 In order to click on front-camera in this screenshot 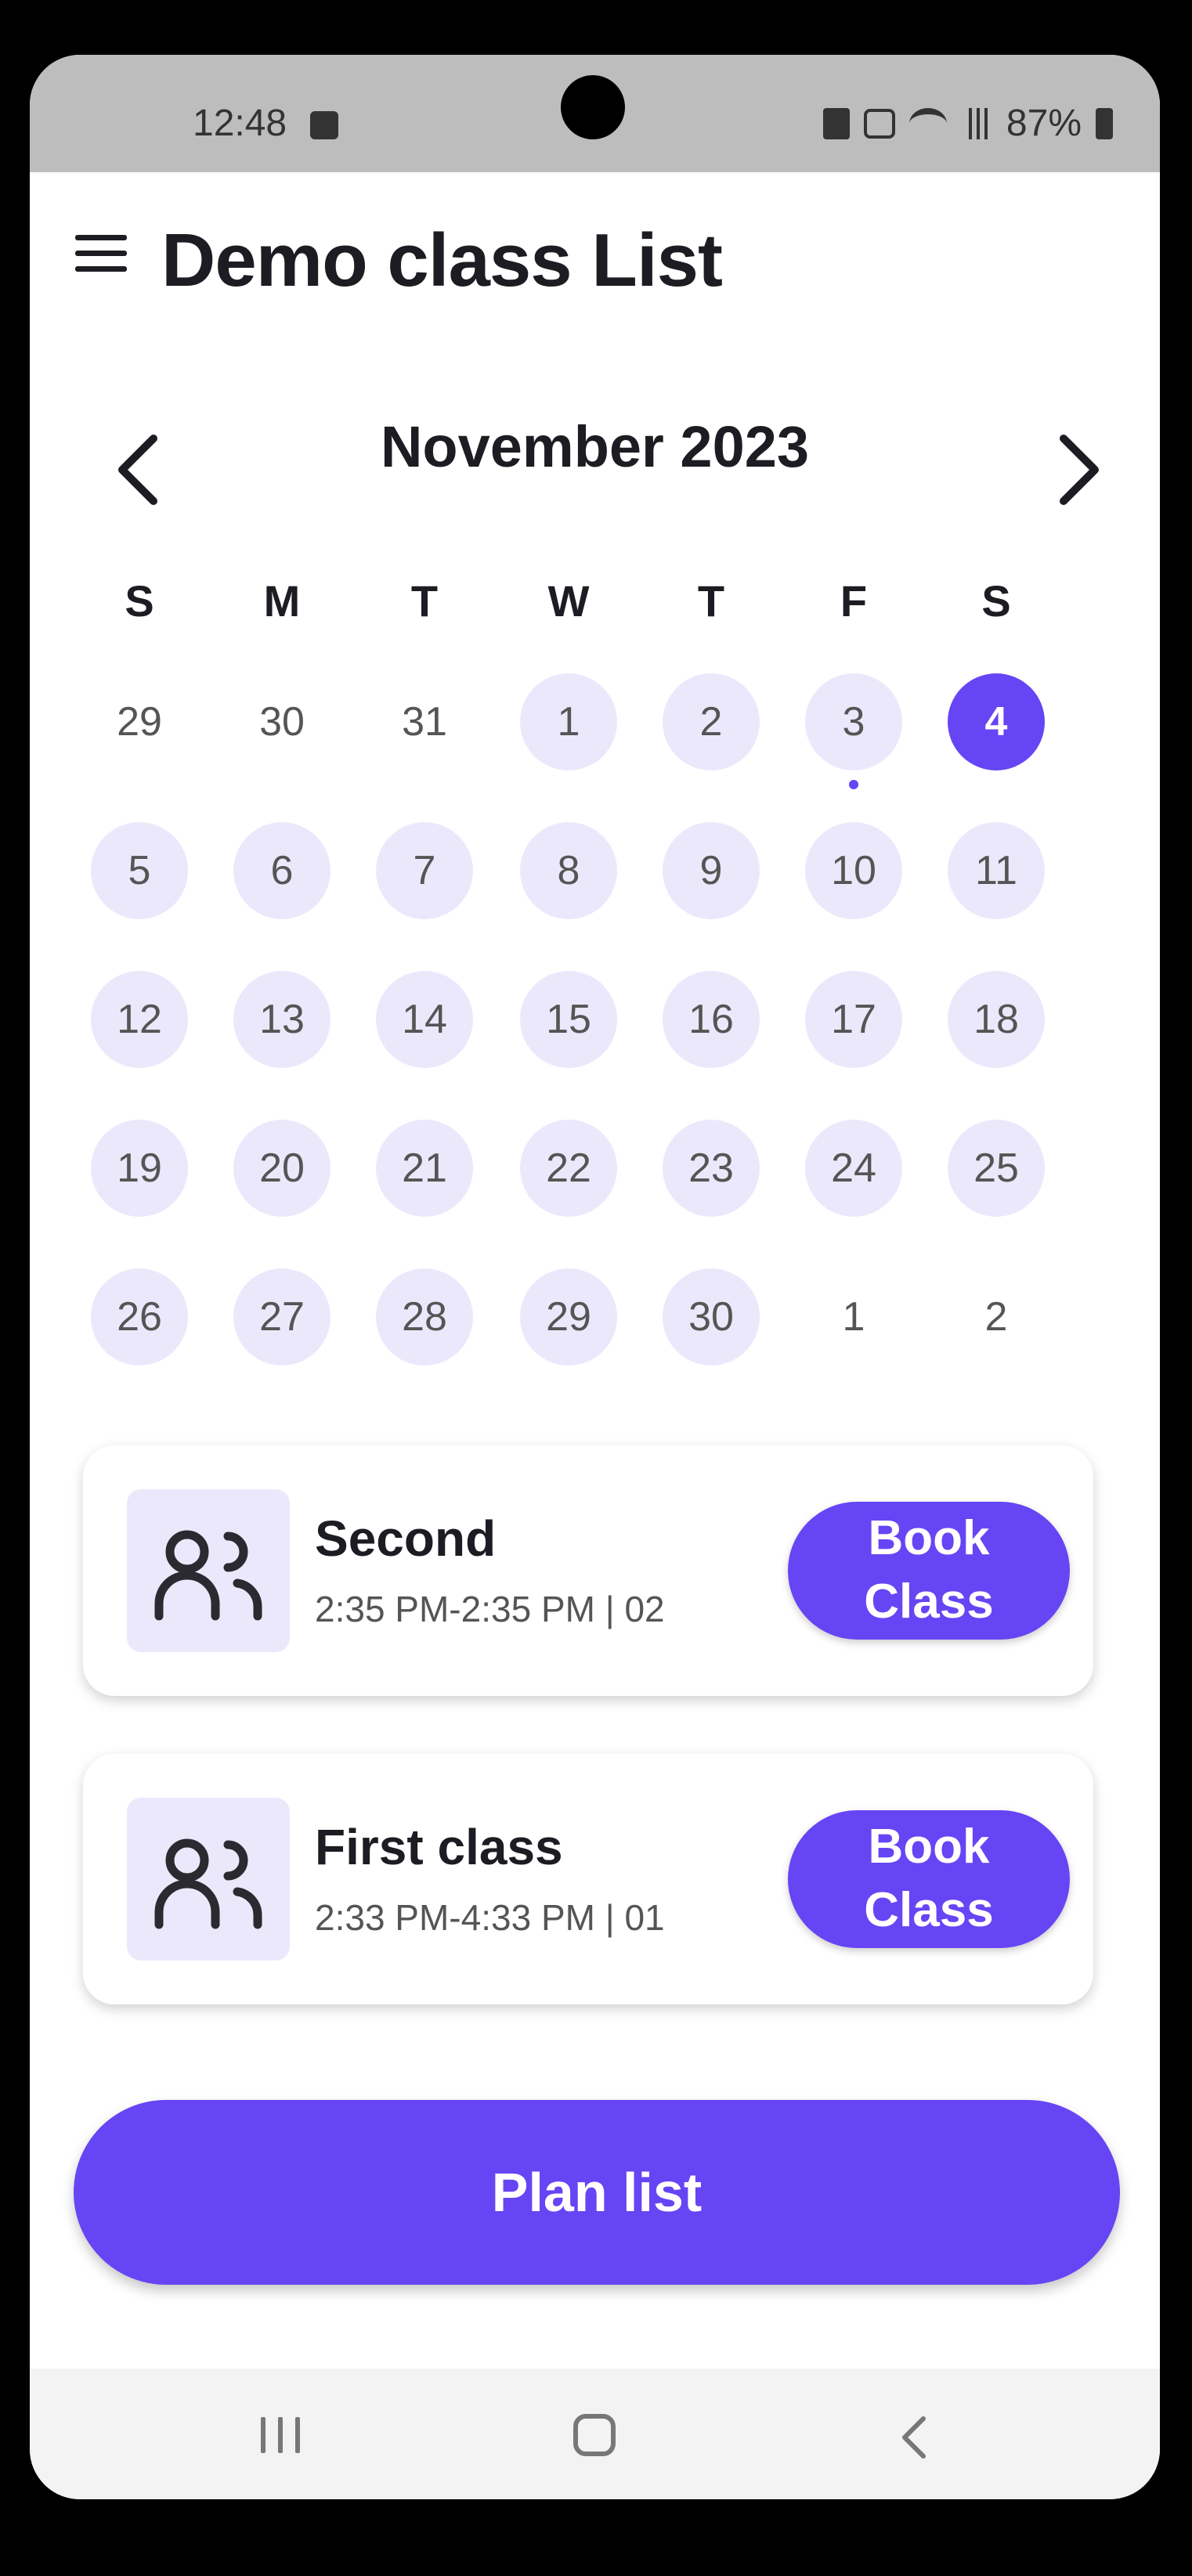, I will do `click(593, 107)`.